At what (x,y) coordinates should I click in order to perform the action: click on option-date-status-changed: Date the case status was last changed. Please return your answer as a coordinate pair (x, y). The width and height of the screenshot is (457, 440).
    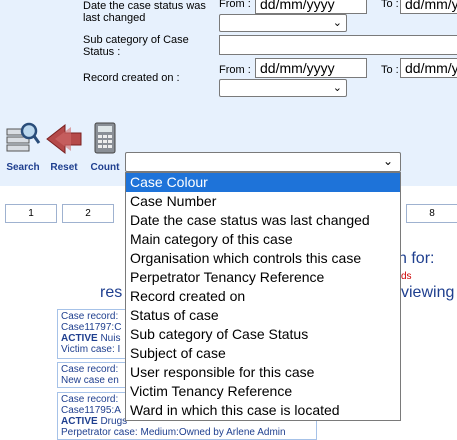
    Looking at the image, I should click on (263, 220).